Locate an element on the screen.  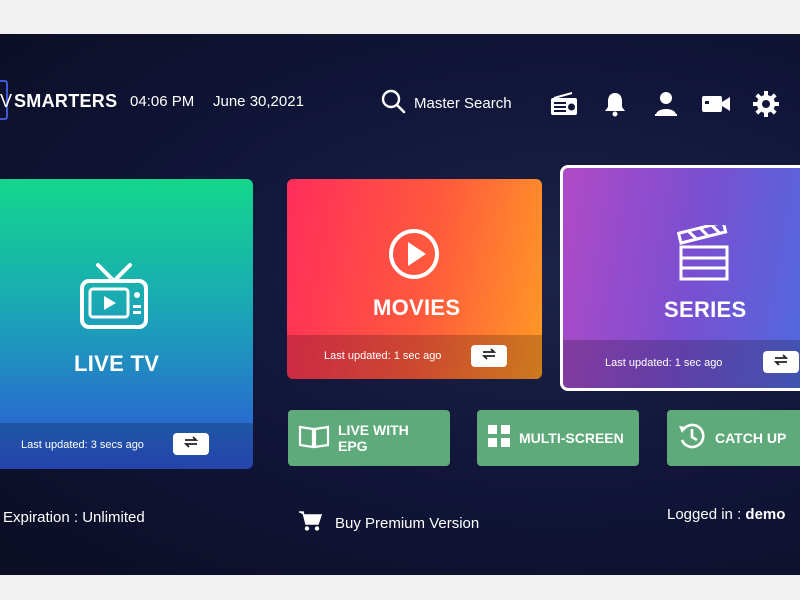
user-icon is located at coordinates (666, 104).